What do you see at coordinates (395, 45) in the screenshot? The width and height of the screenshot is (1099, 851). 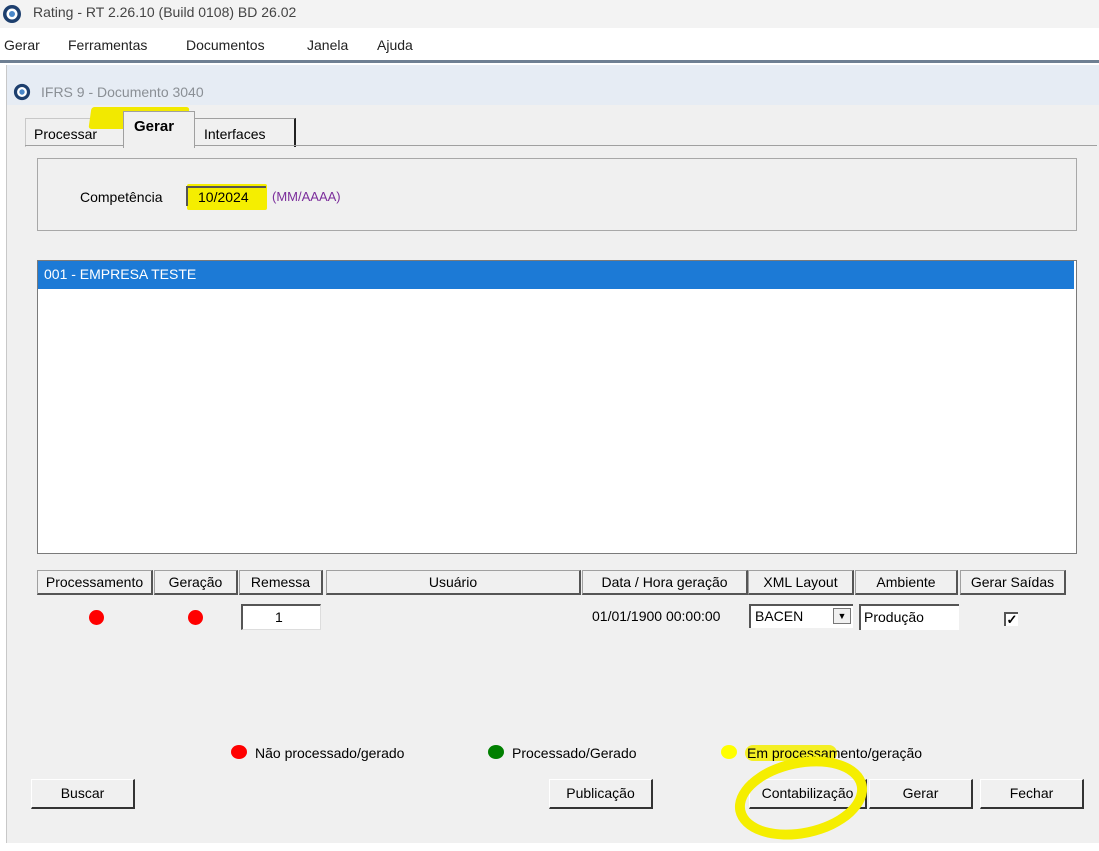 I see `menu-ajuda: Ajuda` at bounding box center [395, 45].